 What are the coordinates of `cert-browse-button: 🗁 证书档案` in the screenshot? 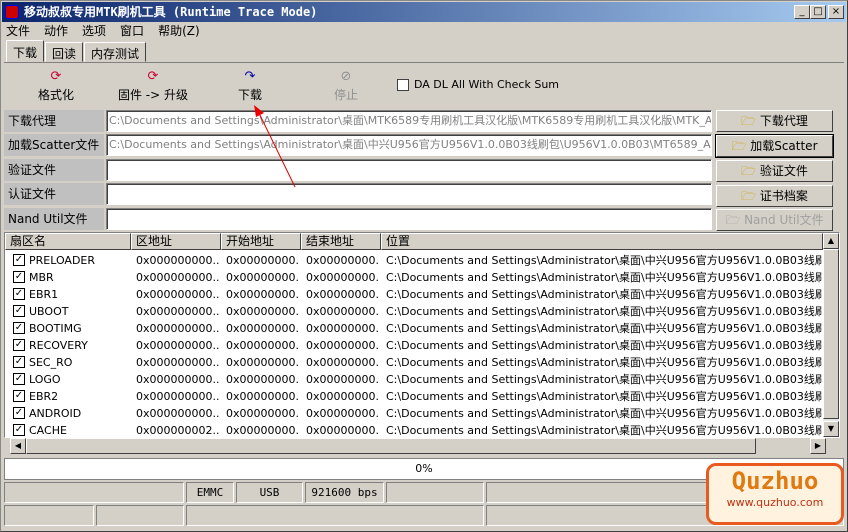 It's located at (774, 196).